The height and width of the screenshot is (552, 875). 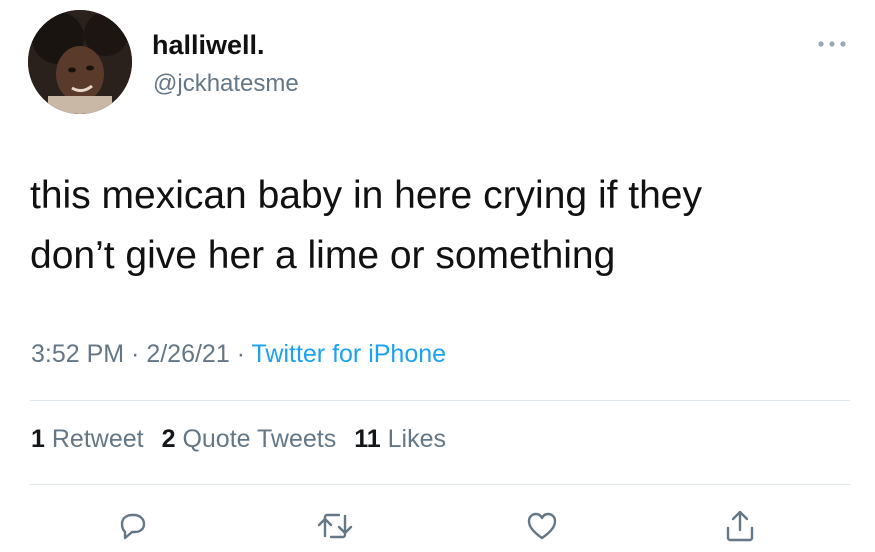 I want to click on share-icon, so click(x=740, y=526).